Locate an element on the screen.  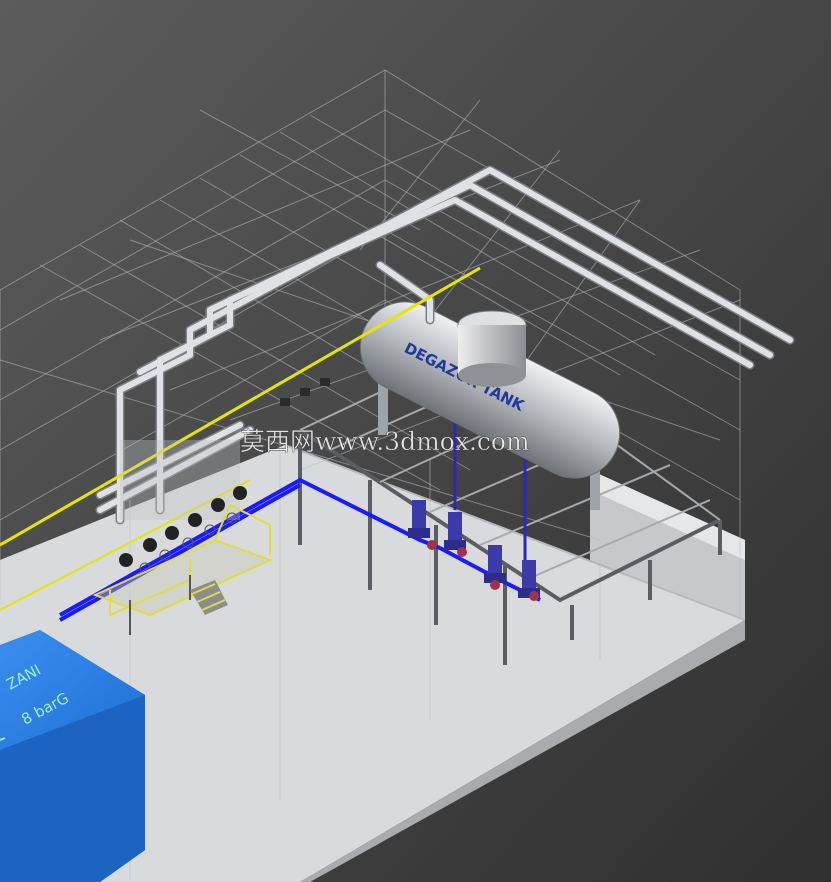
watermark-text: 莫西网www.3dmox.com is located at coordinates (385, 441).